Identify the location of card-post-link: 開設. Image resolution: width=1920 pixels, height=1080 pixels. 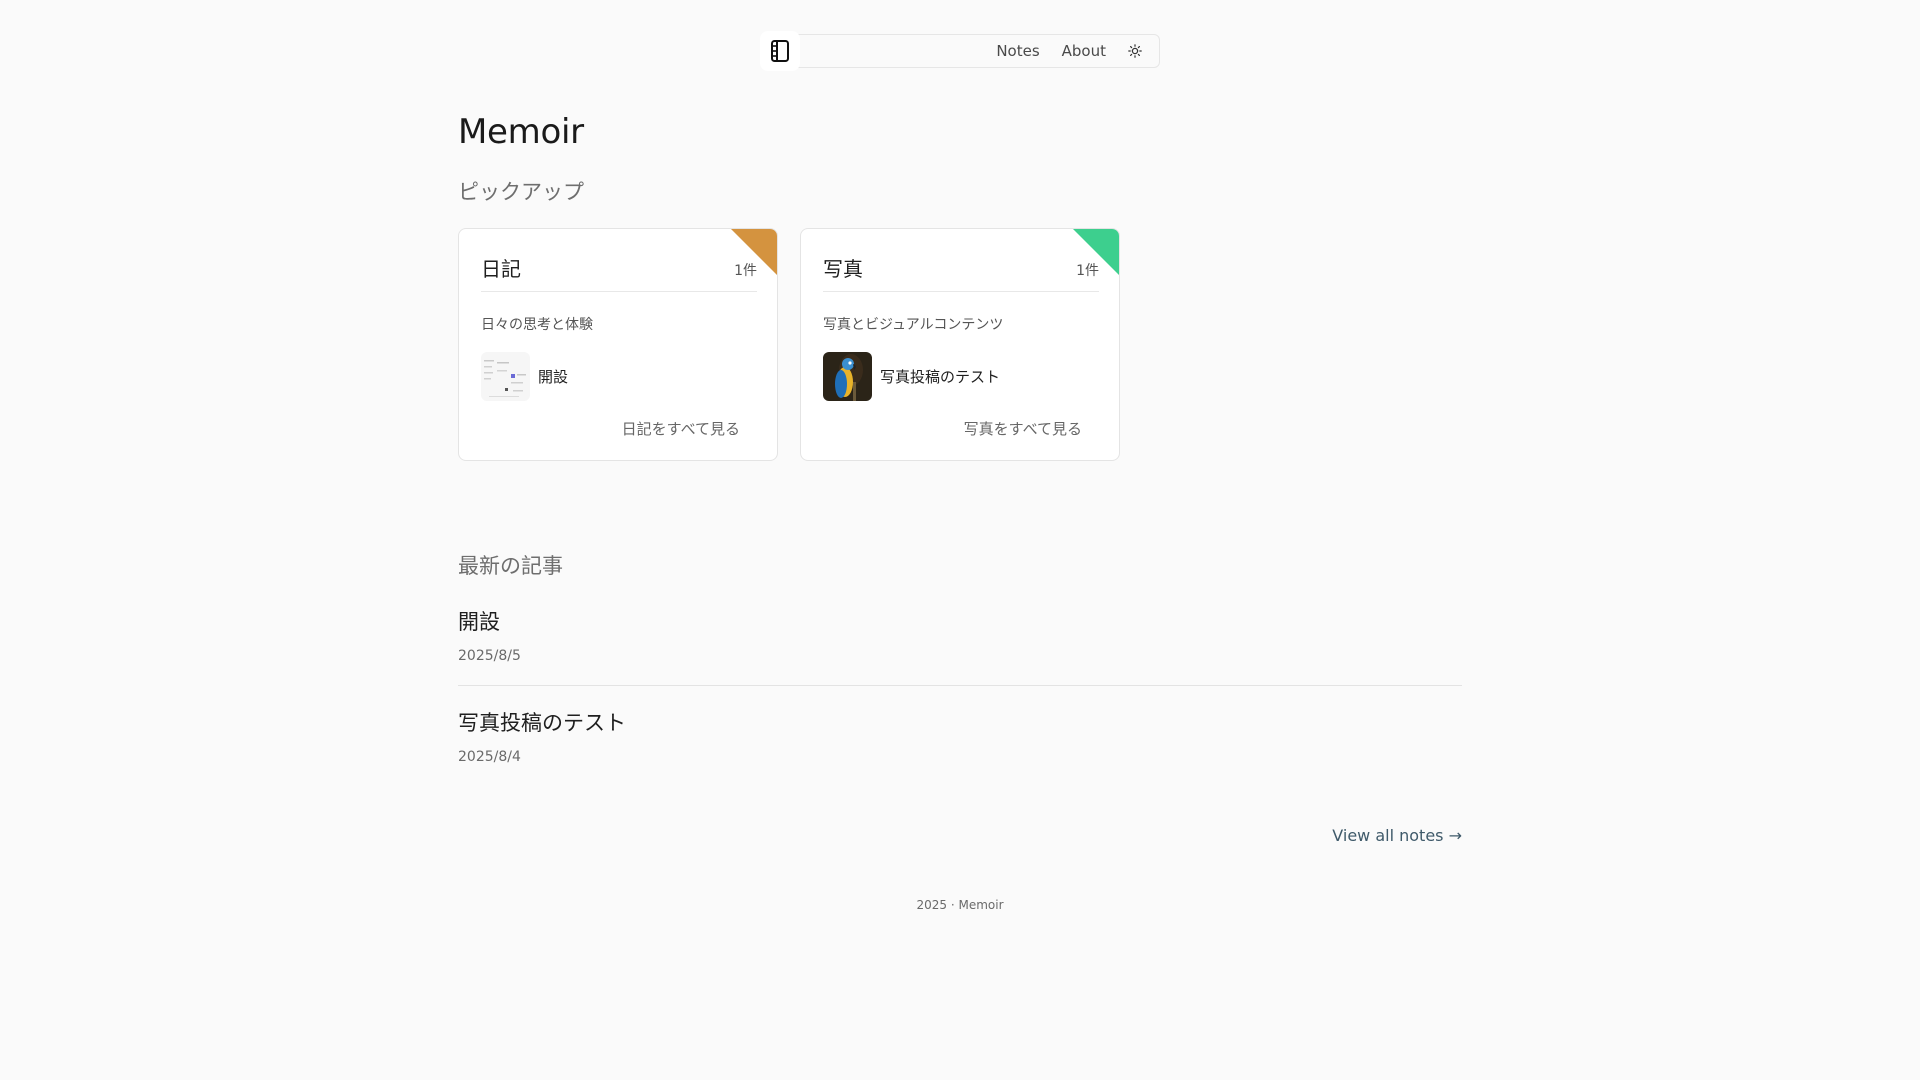
(629, 376).